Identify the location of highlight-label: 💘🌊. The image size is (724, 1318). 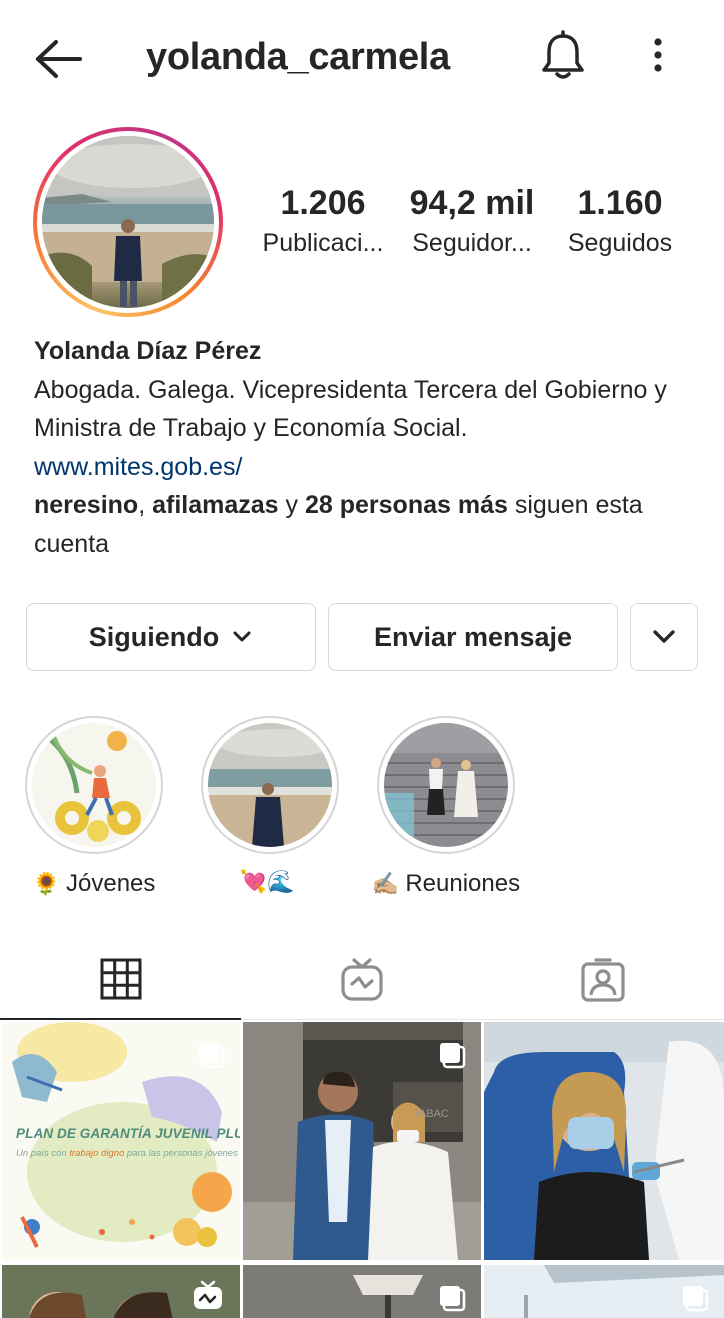
(270, 882).